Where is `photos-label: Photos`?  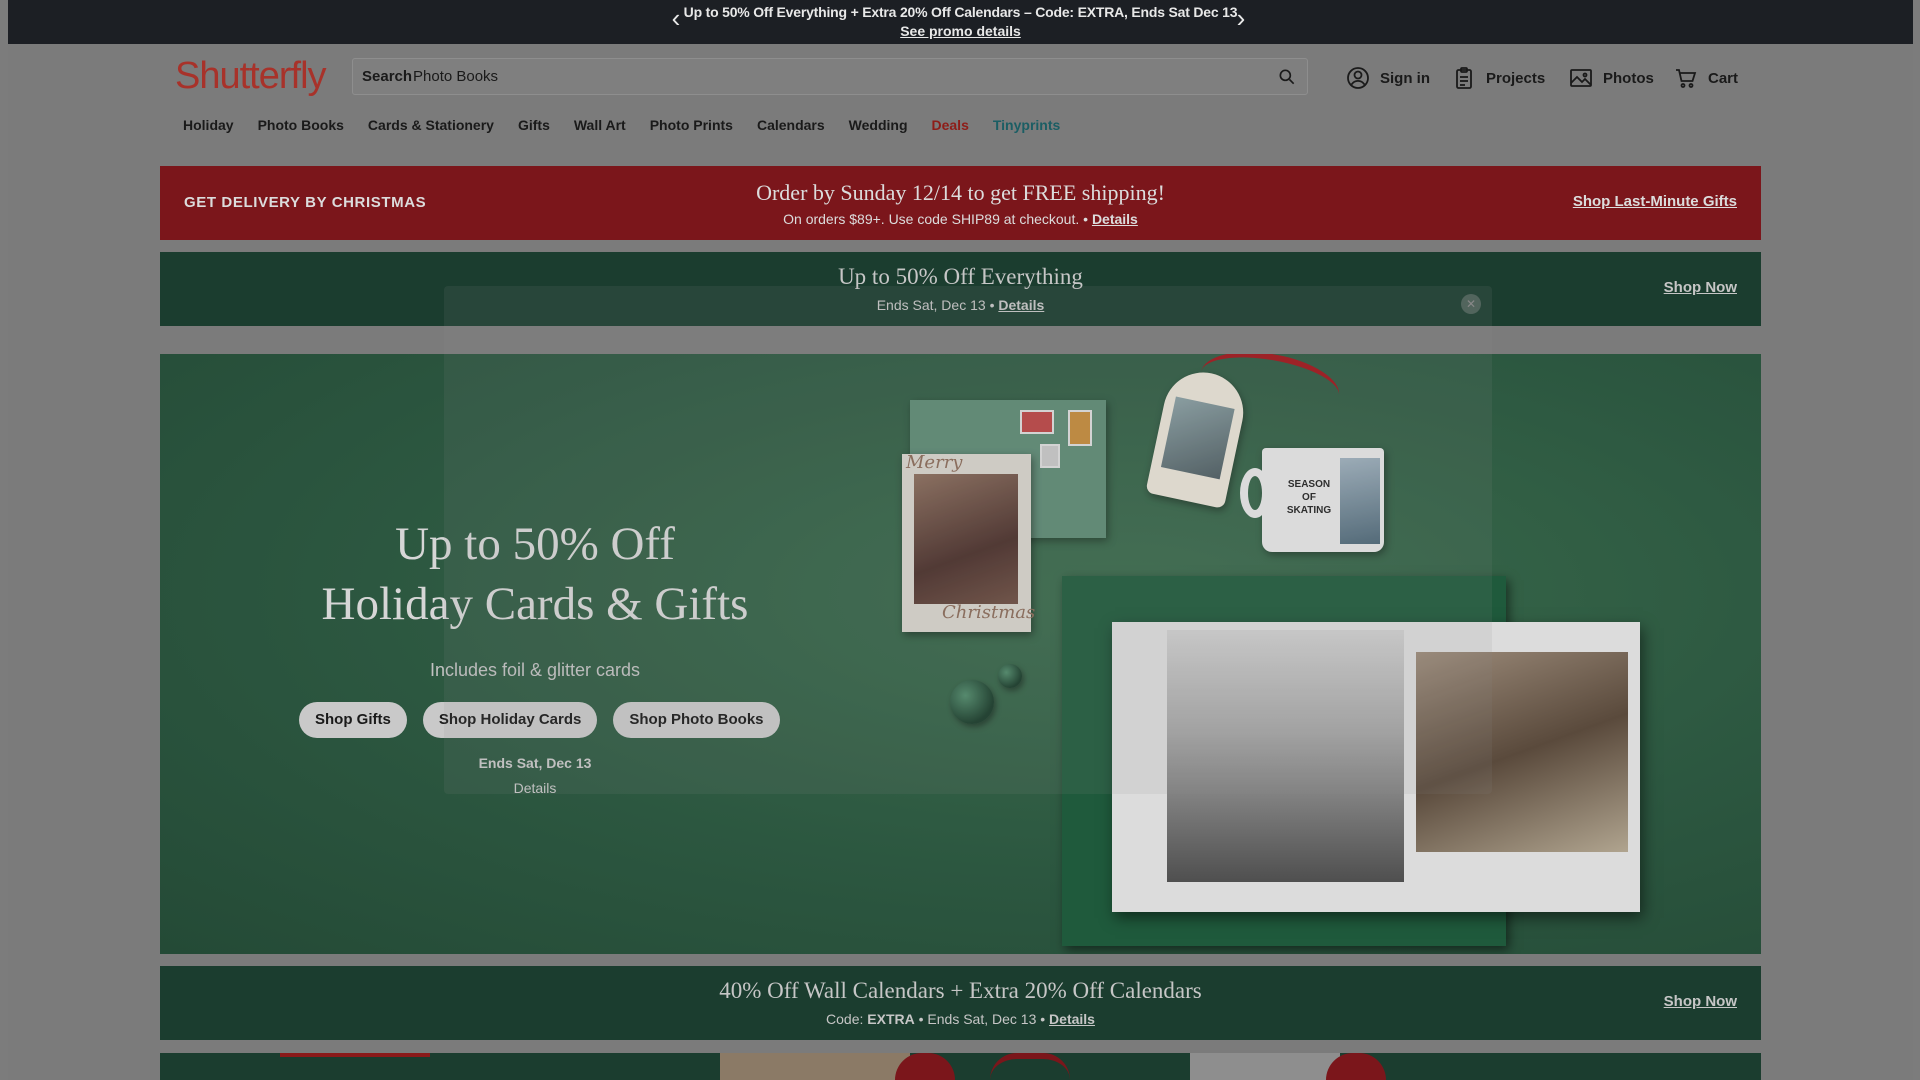
photos-label: Photos is located at coordinates (1628, 78).